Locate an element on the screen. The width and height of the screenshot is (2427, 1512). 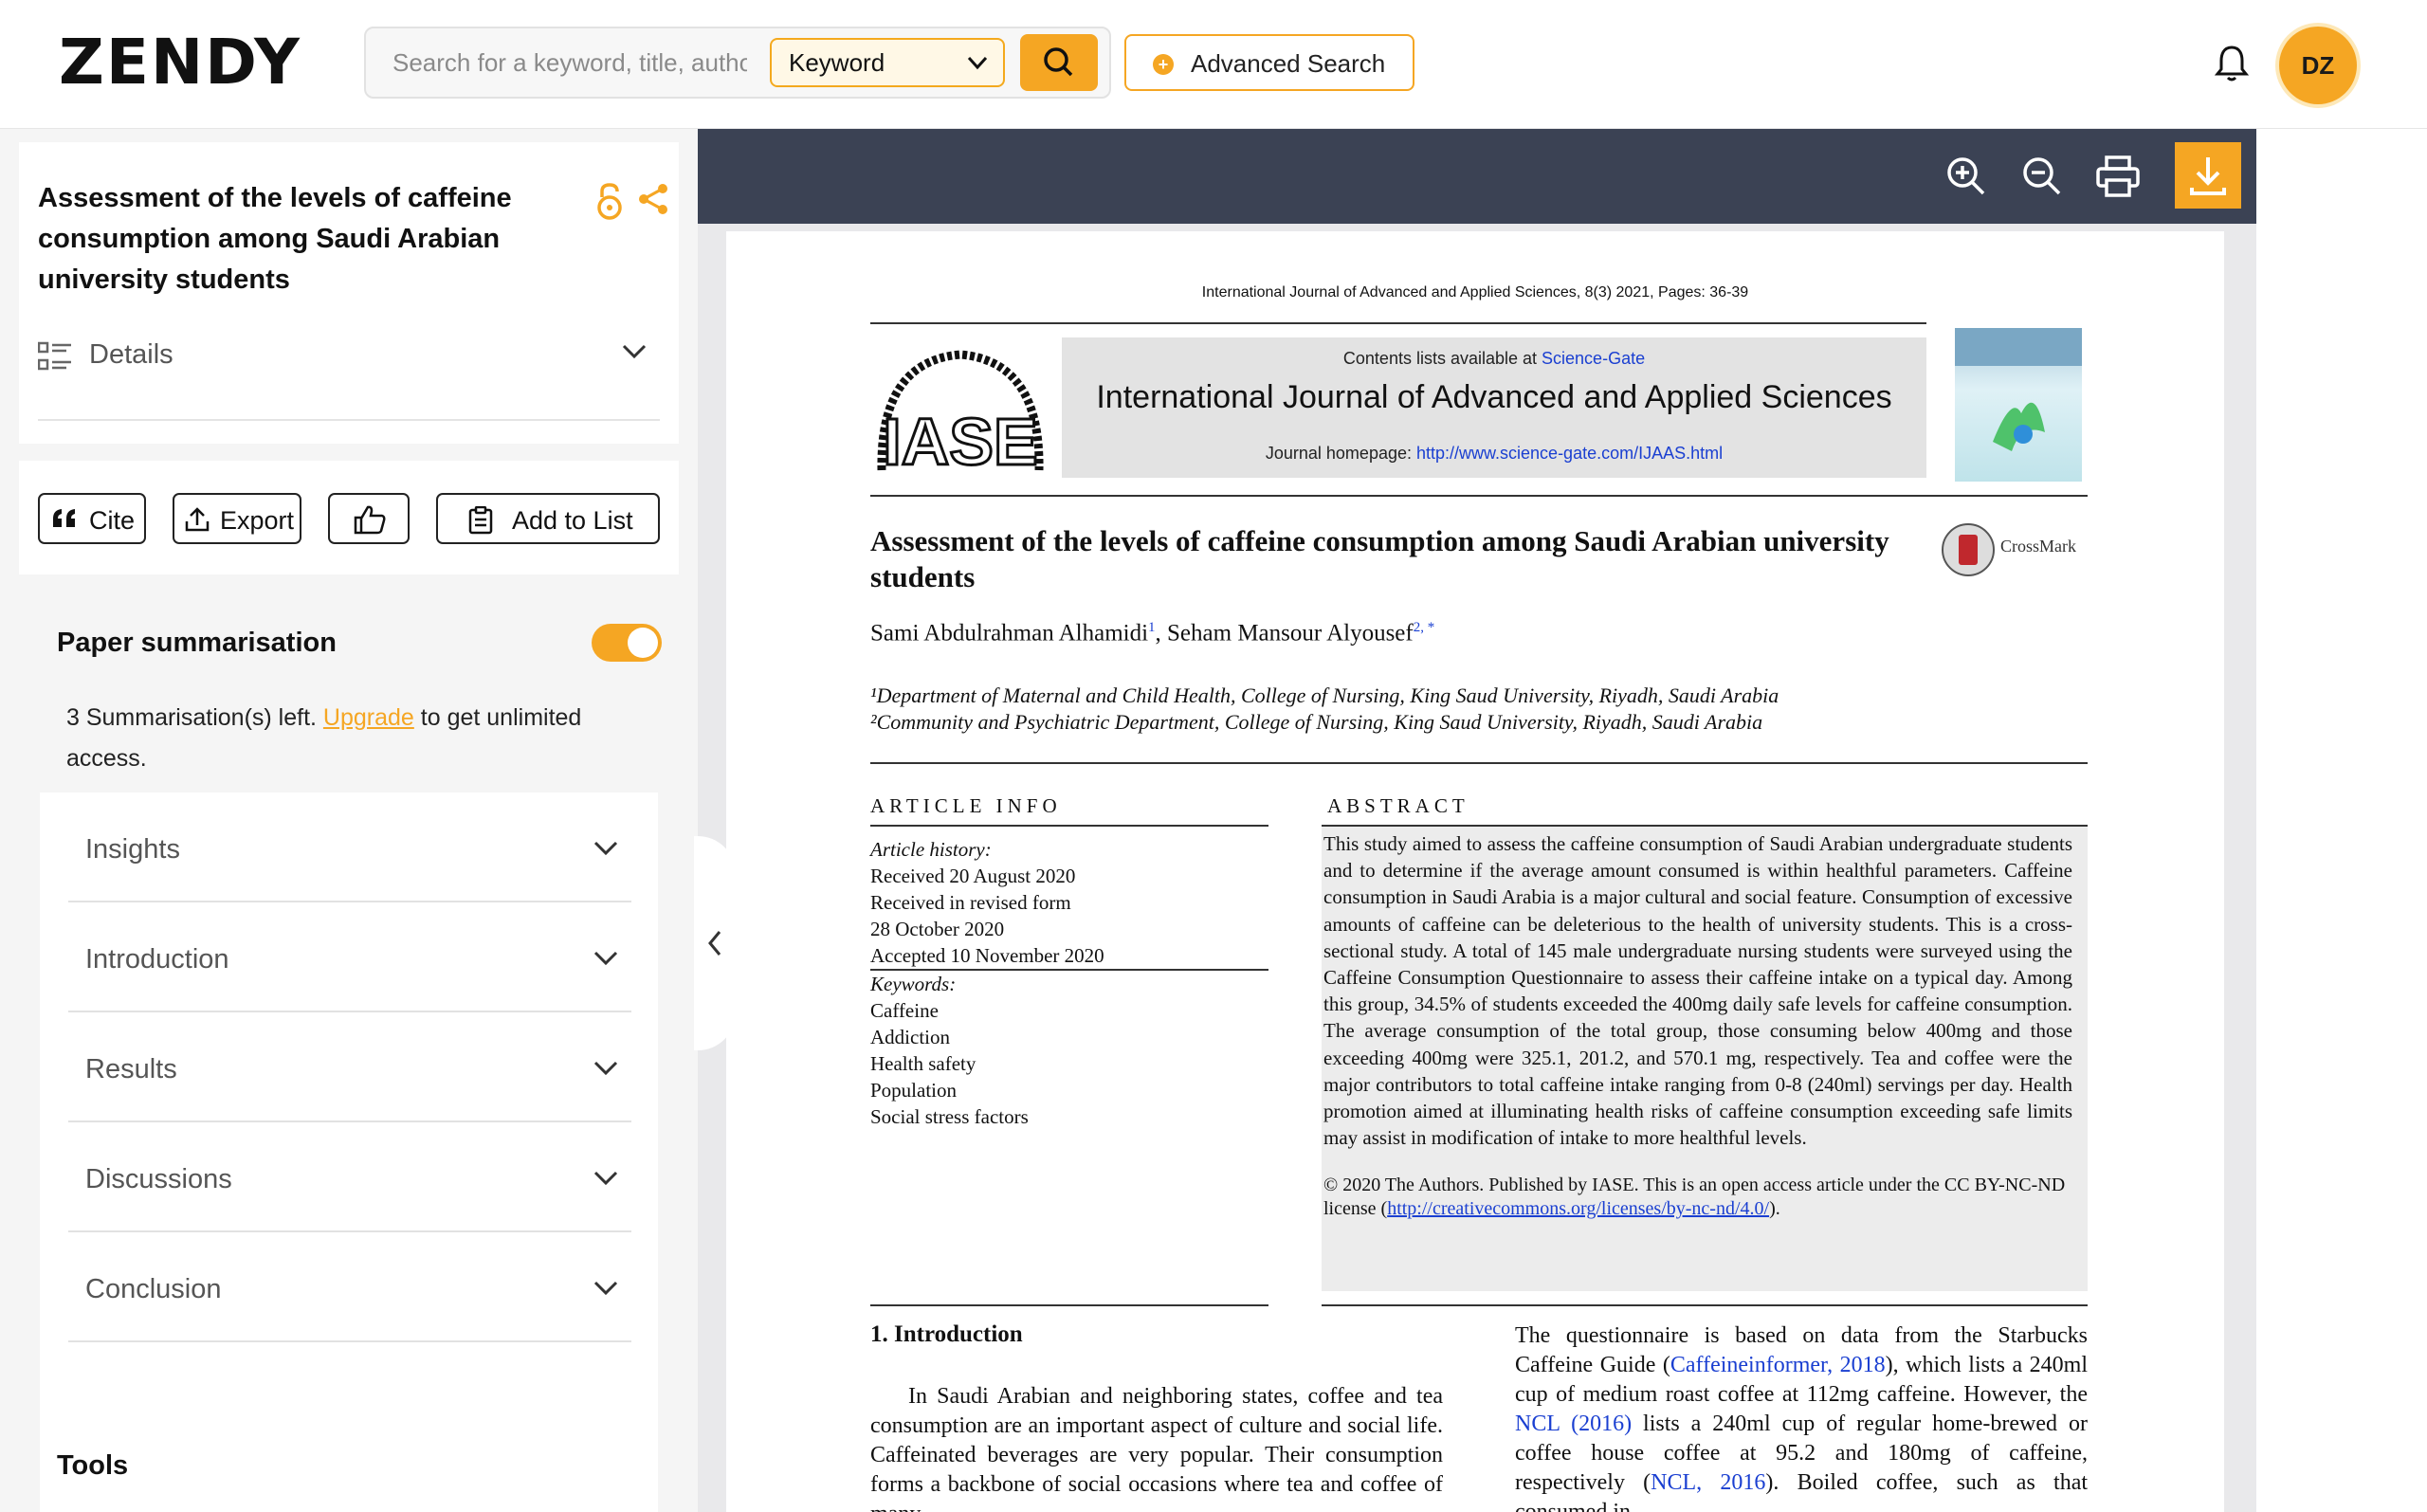
author-1-sup: 1 is located at coordinates (1152, 628).